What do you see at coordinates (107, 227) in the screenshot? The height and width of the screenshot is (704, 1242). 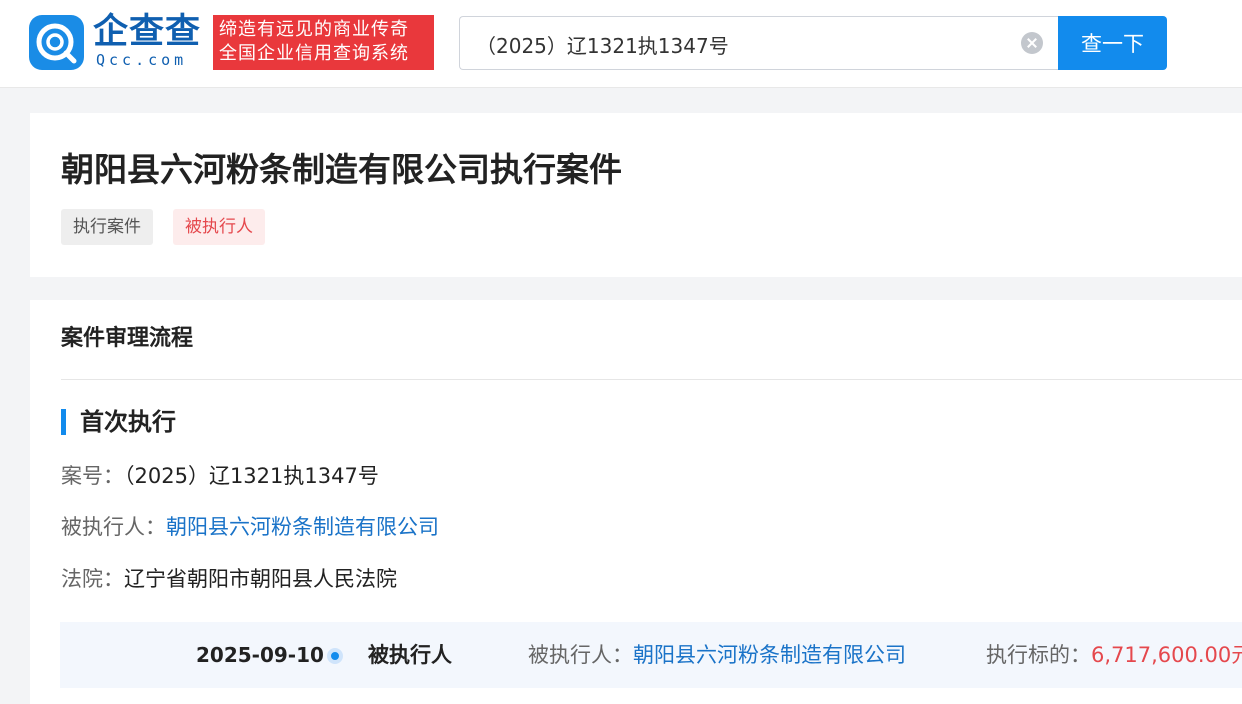 I see `tag-execution-case: 执行案件` at bounding box center [107, 227].